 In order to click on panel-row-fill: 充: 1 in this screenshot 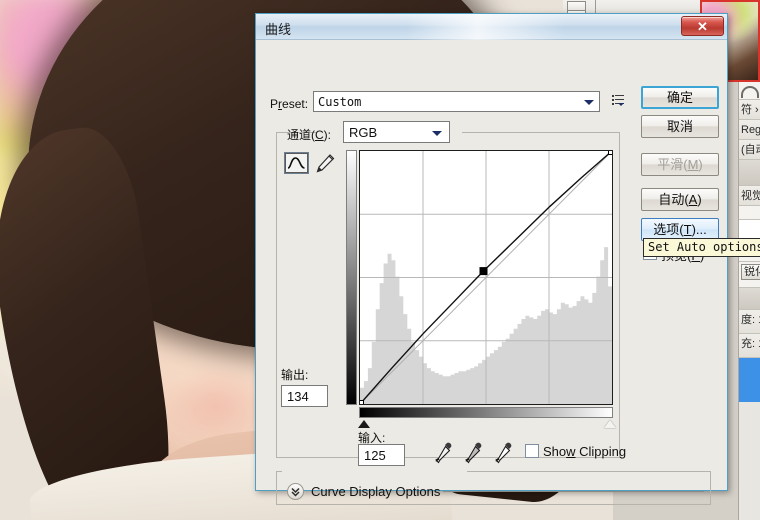, I will do `click(749, 346)`.